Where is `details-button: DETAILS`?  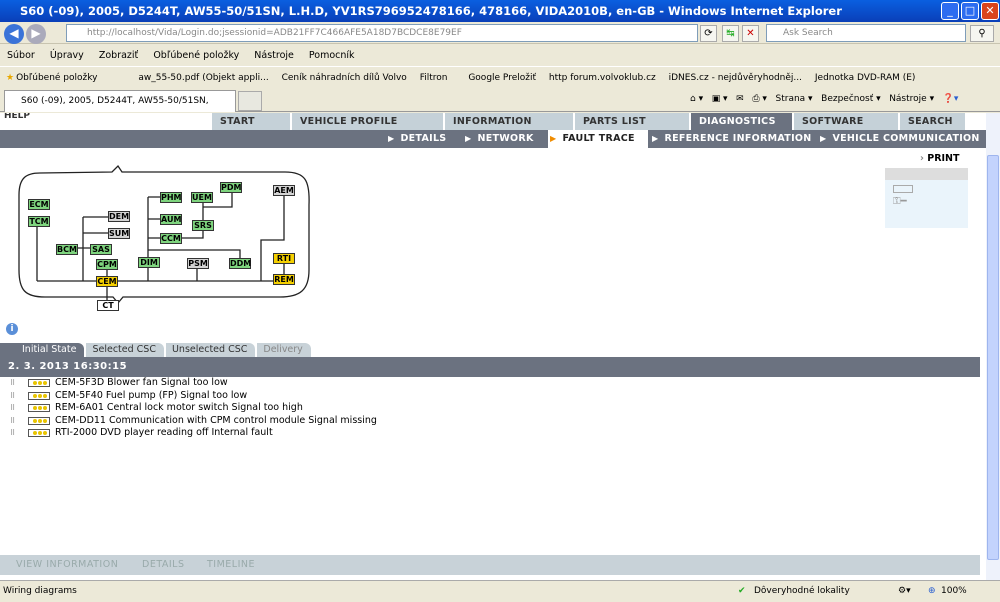 details-button: DETAILS is located at coordinates (163, 565).